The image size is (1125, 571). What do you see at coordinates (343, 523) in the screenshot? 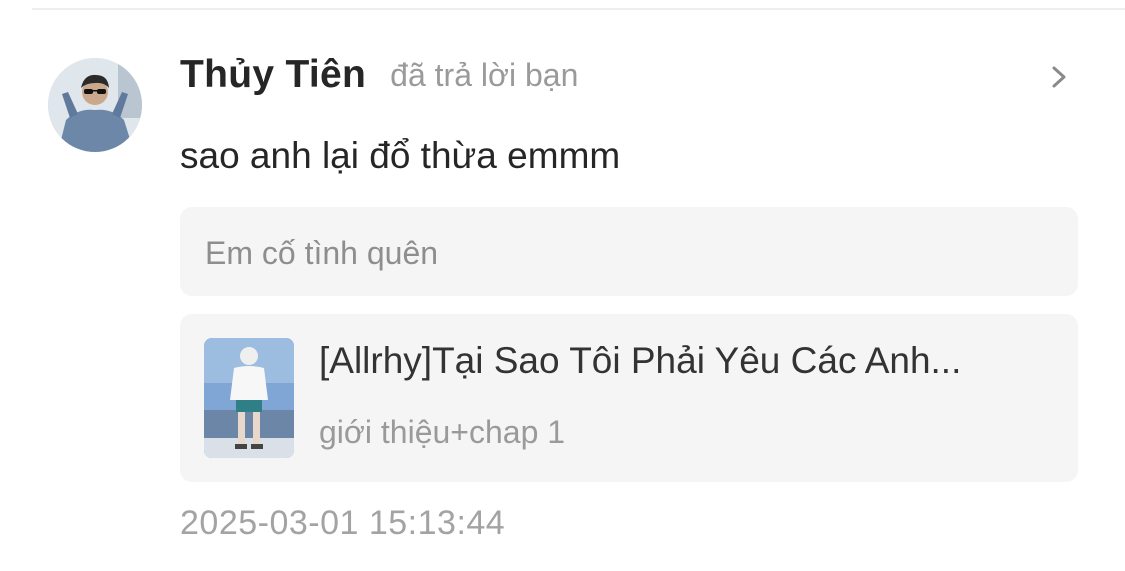
I see `timestamp: 2025-03-01 15:13:44` at bounding box center [343, 523].